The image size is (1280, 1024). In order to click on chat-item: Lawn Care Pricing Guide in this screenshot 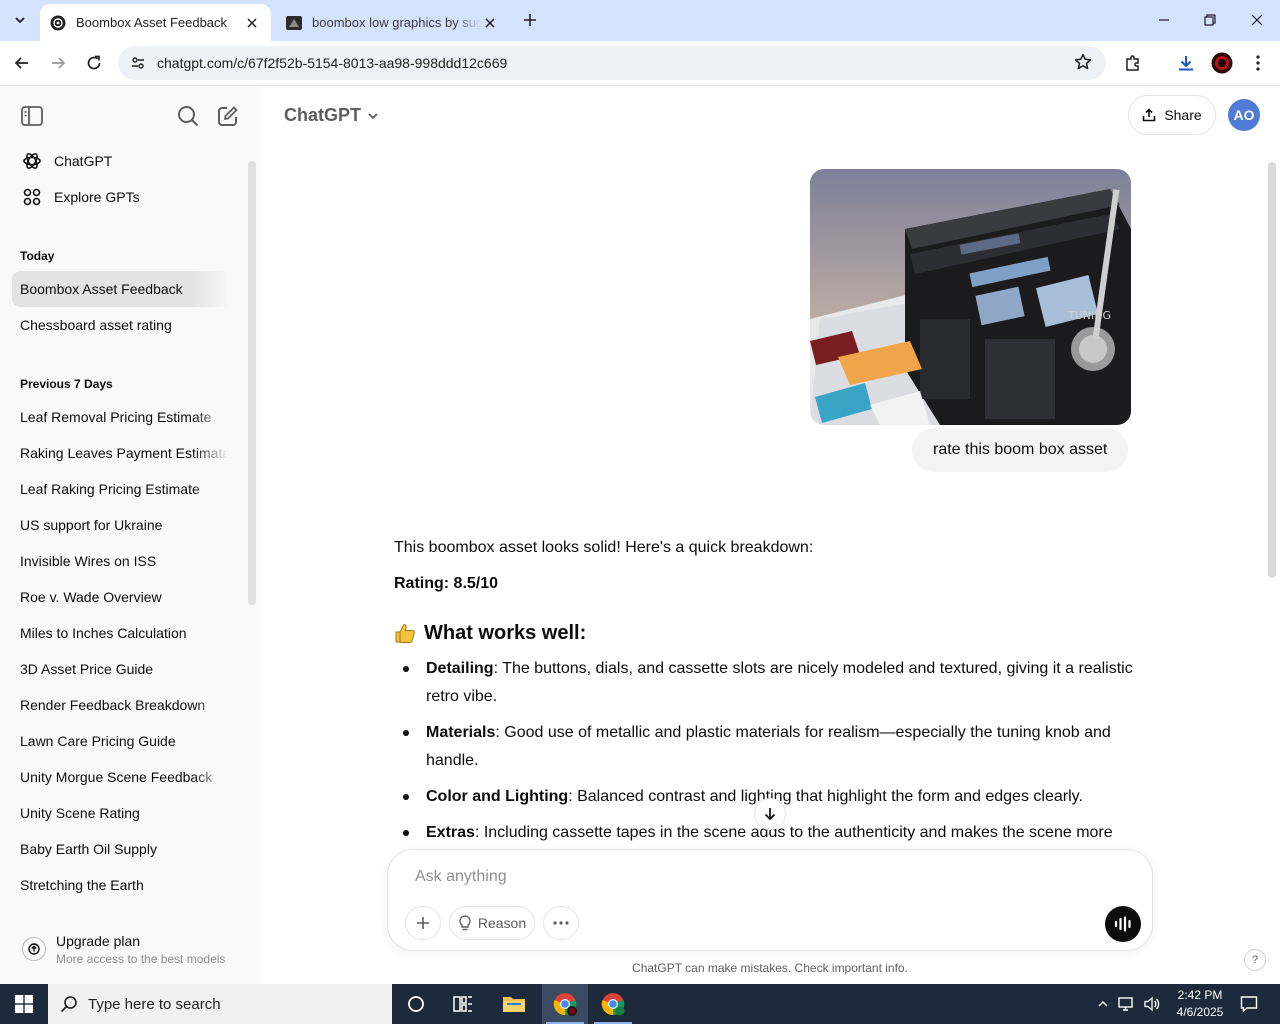, I will do `click(122, 741)`.